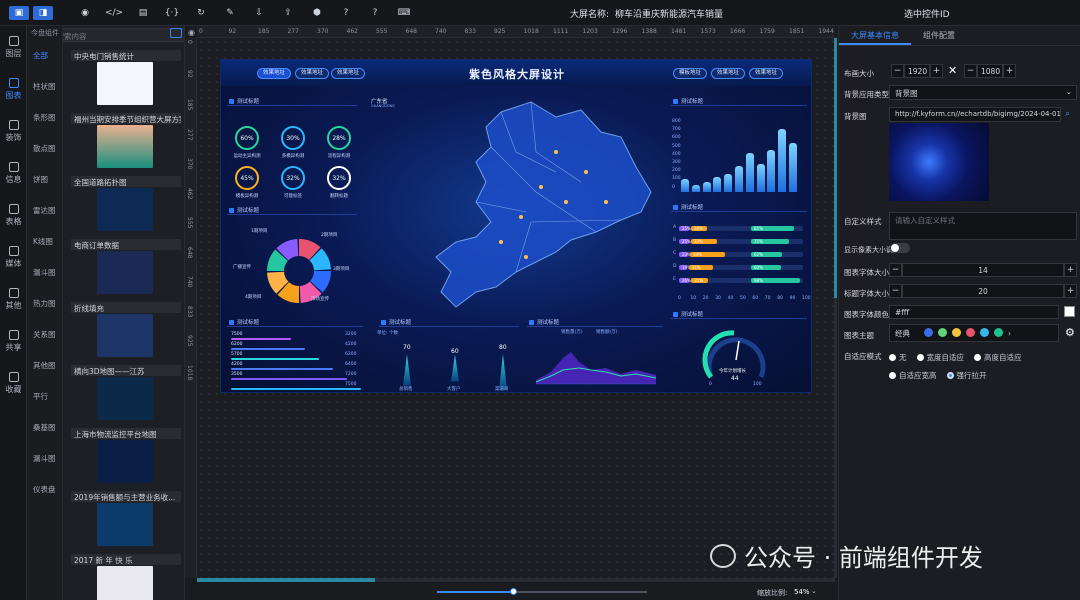  I want to click on upload-icon: ⇧, so click(288, 13).